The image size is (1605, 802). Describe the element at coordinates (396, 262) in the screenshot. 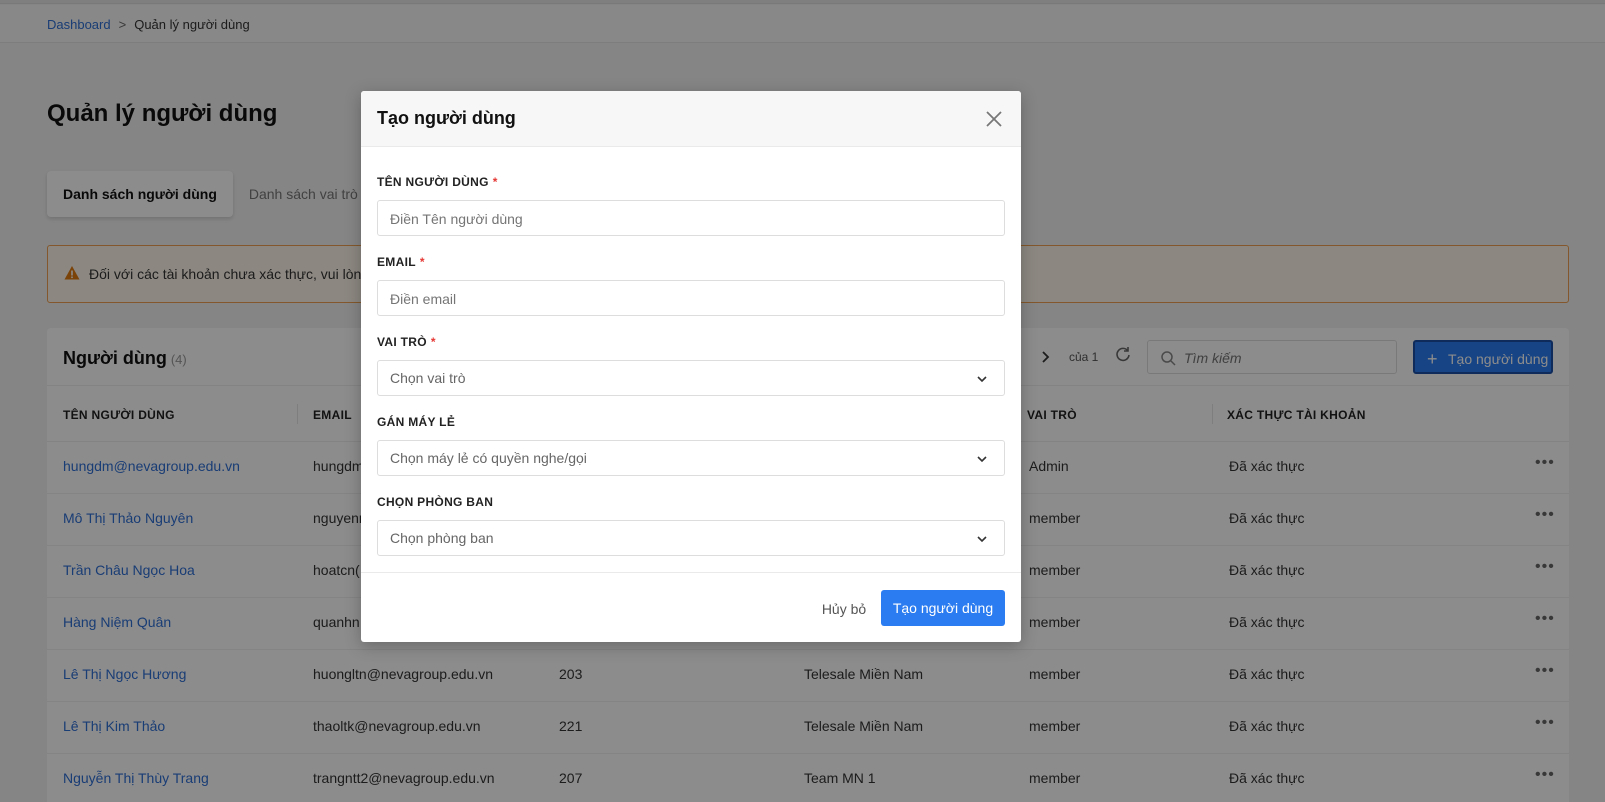

I see `email-label-text: EMAIL` at that location.